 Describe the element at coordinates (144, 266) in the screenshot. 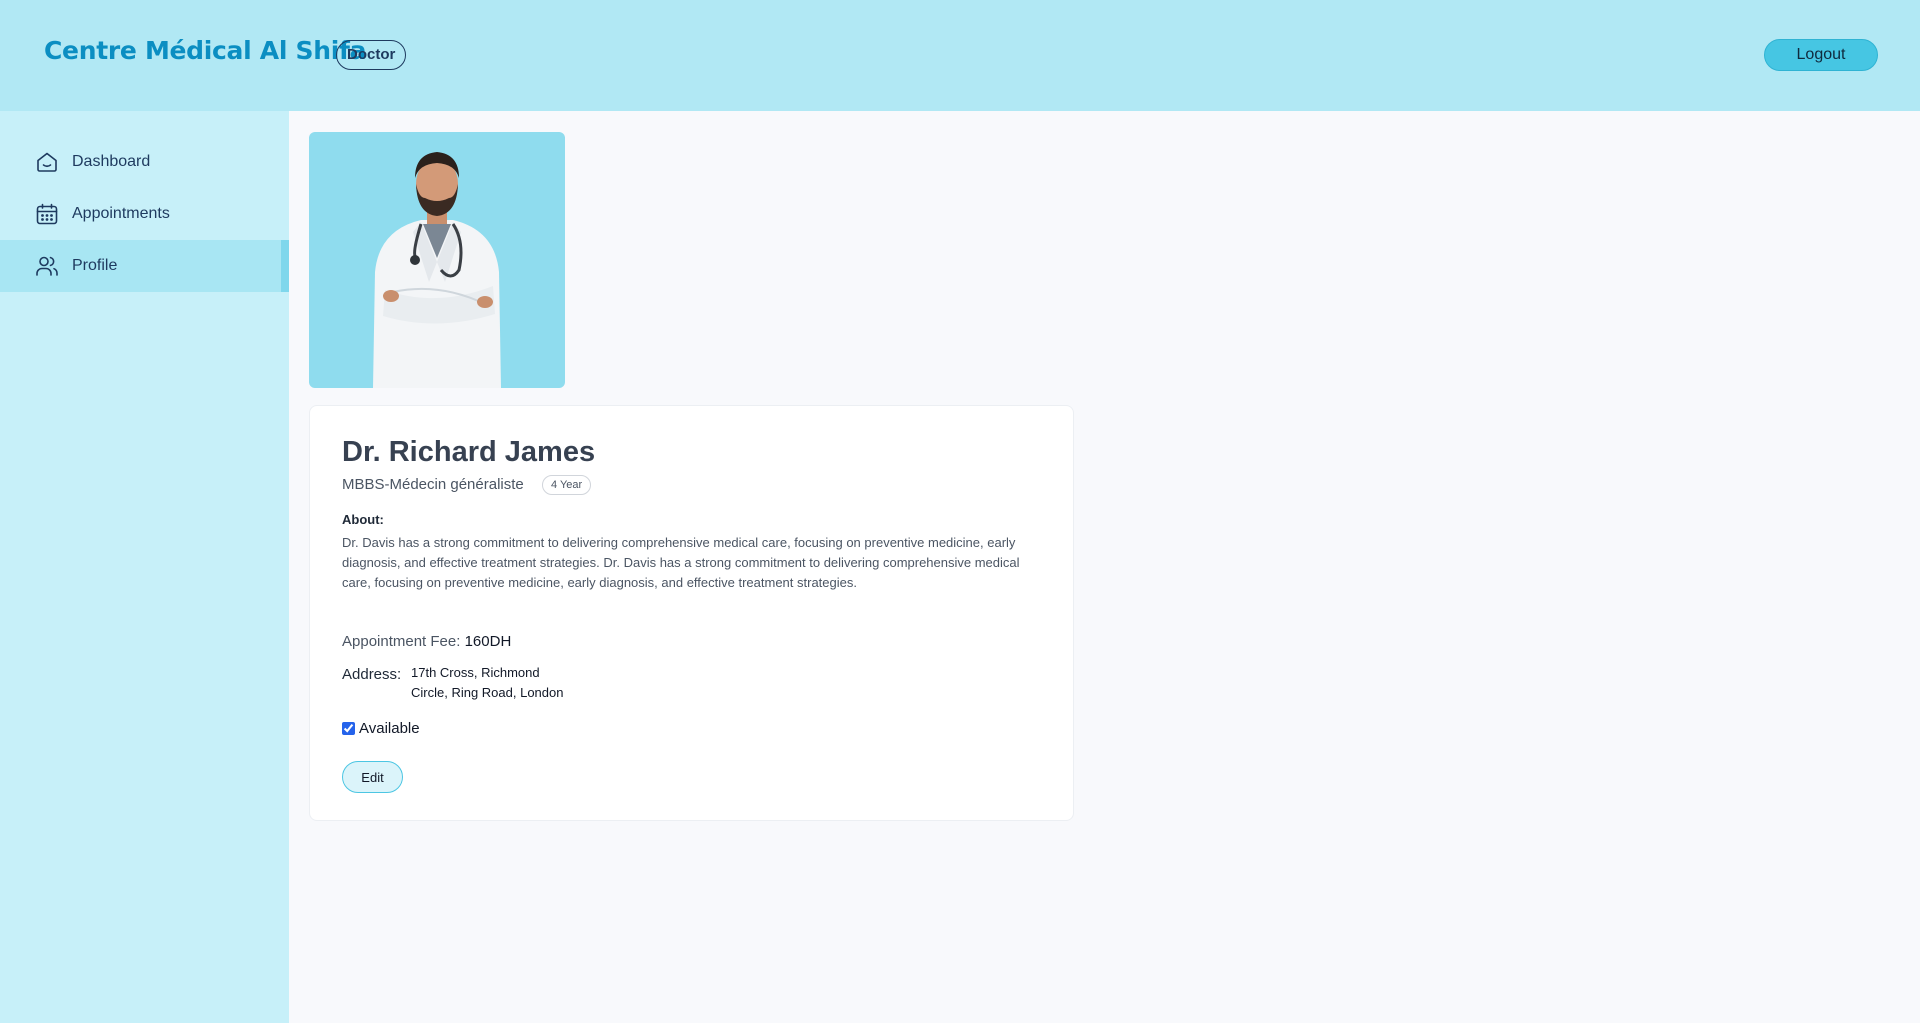

I see `sidebar-item-profile: Profile` at that location.